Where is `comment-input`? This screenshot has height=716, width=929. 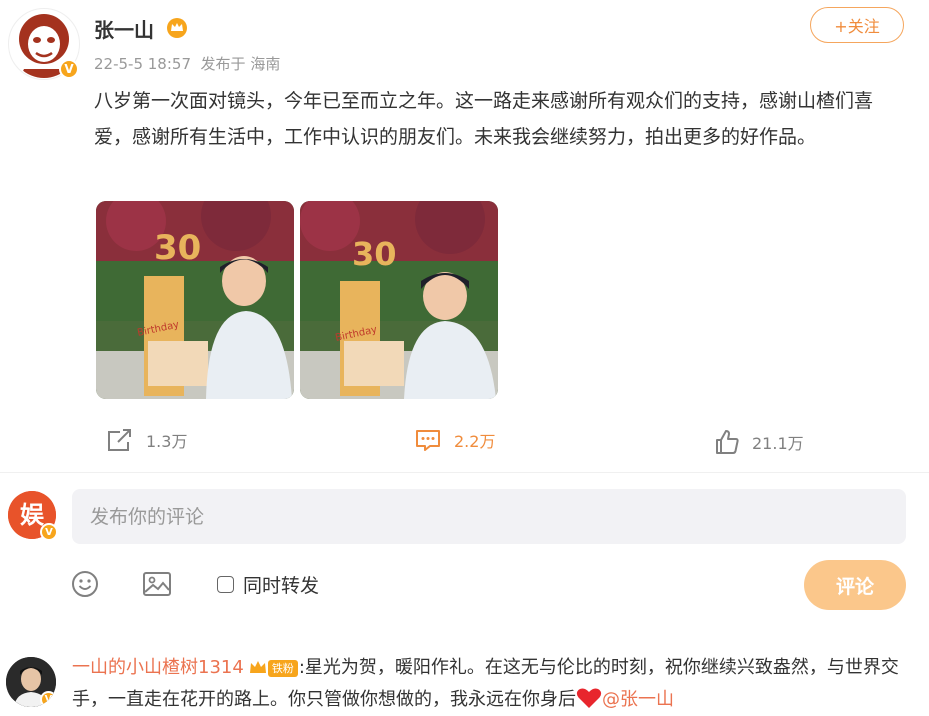 comment-input is located at coordinates (489, 516).